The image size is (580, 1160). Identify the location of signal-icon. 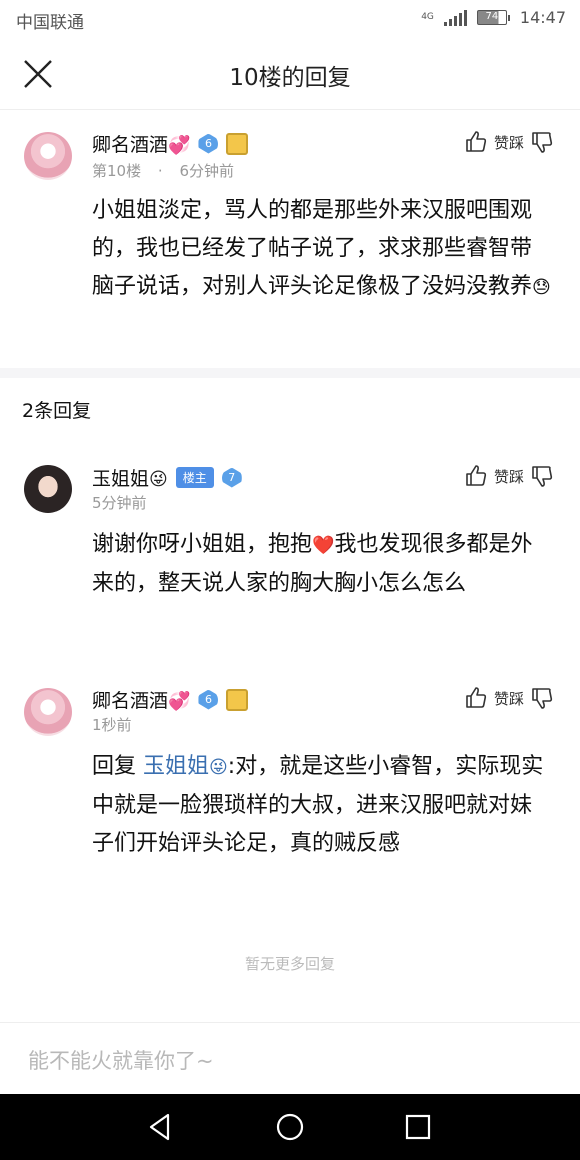
(455, 17).